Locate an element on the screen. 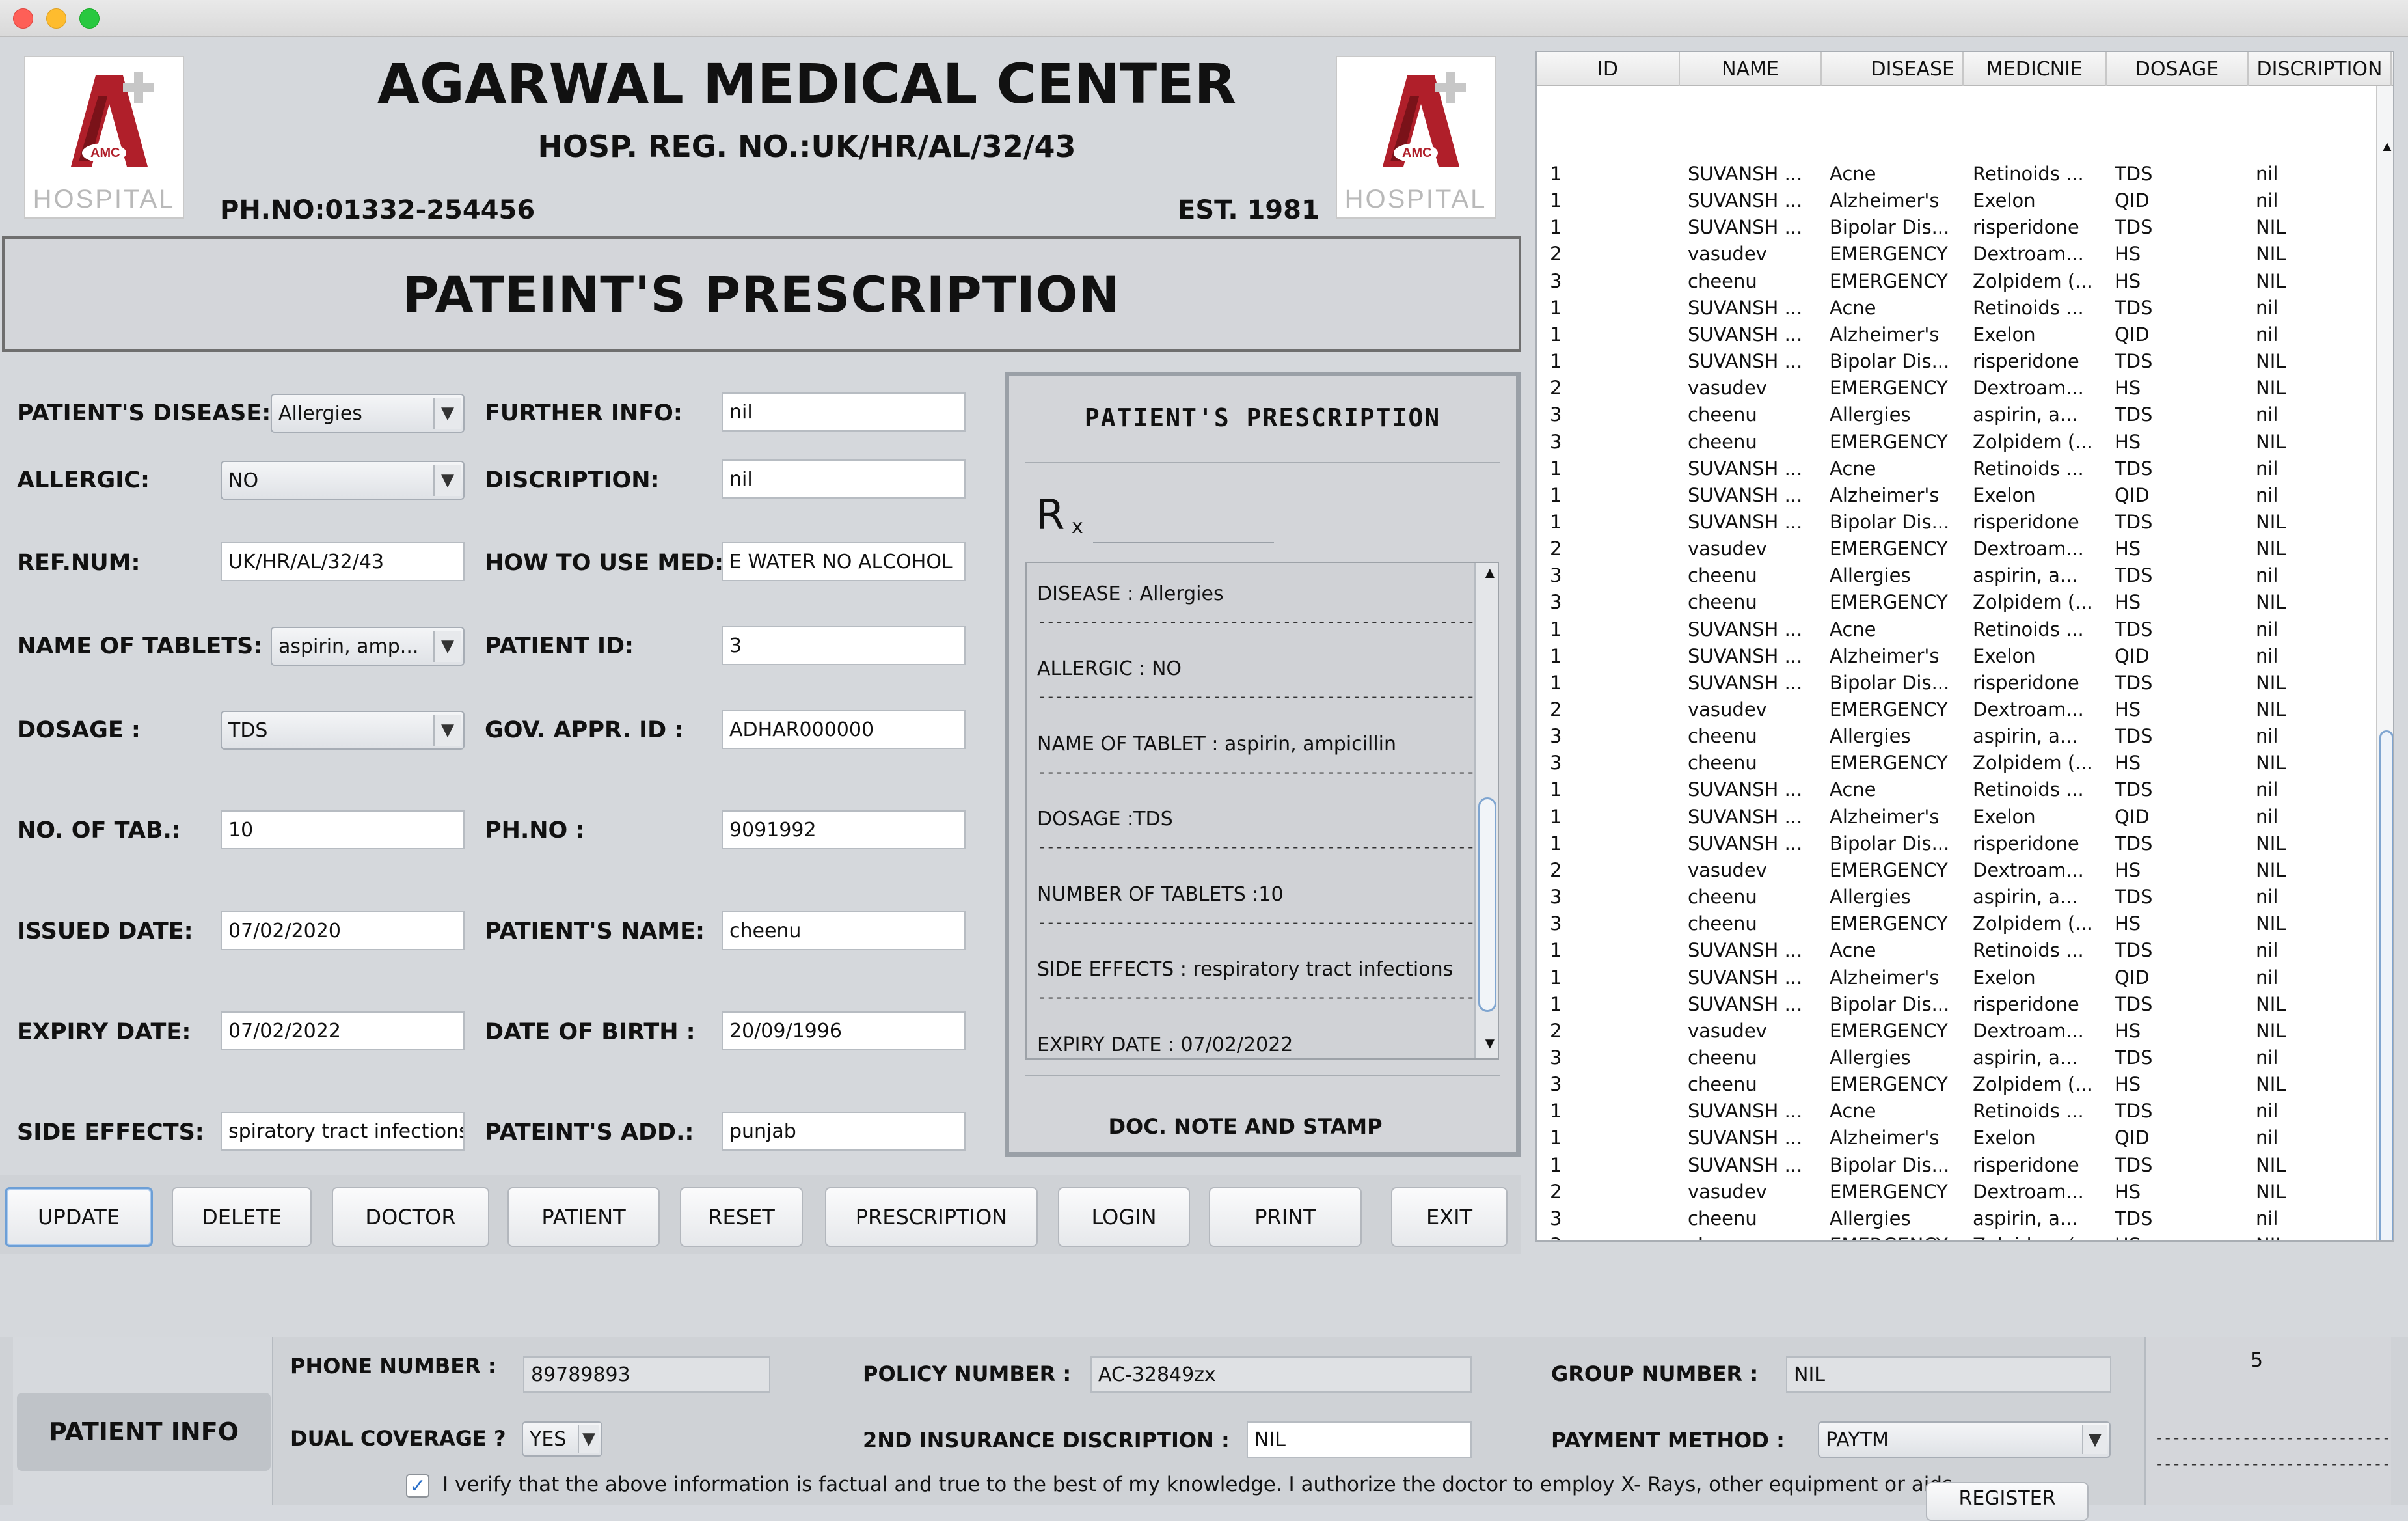 The width and height of the screenshot is (2408, 1521). rx-scroll-thumb is located at coordinates (1487, 905).